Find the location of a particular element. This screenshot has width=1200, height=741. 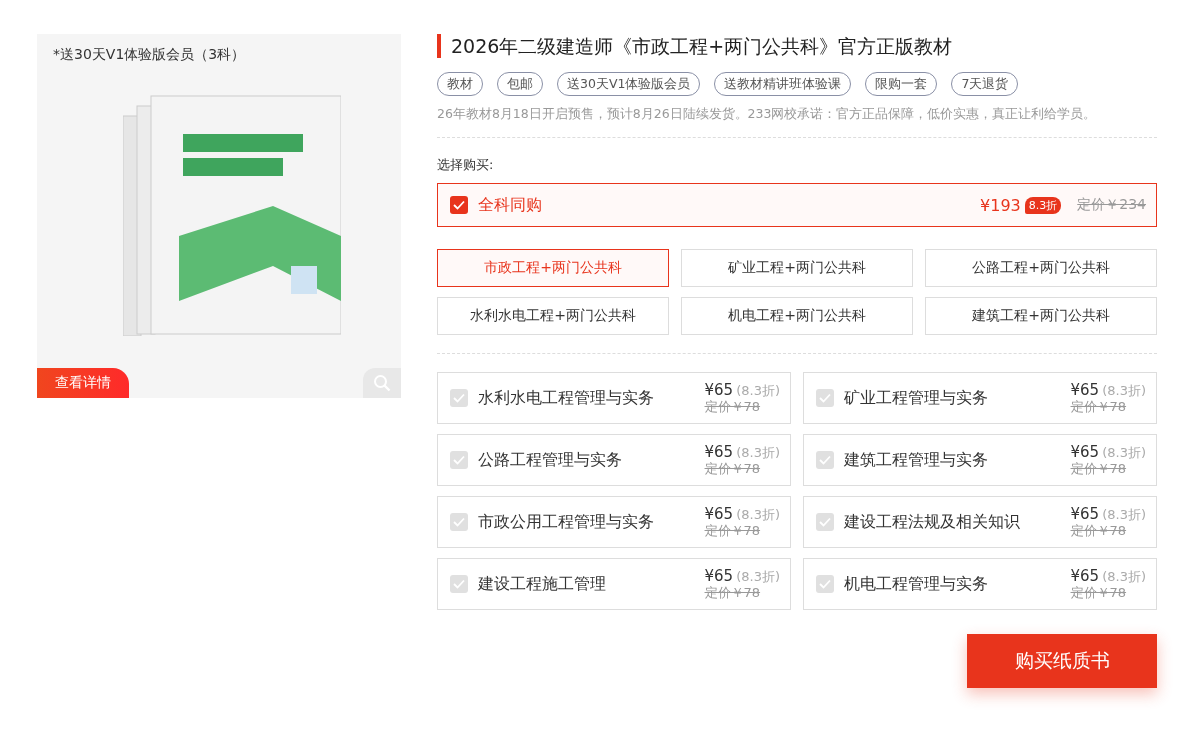

book-name: 市政公用工程管理与实务 is located at coordinates (566, 522).